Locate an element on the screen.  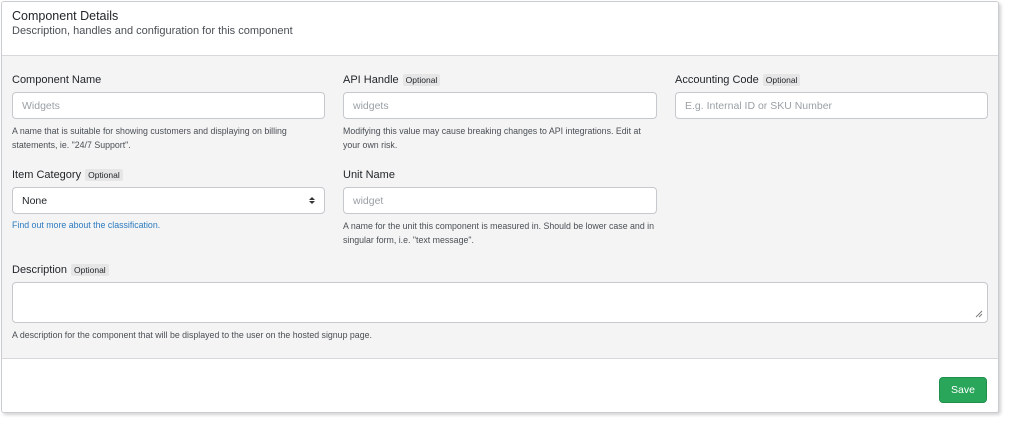
description-textarea is located at coordinates (500, 302).